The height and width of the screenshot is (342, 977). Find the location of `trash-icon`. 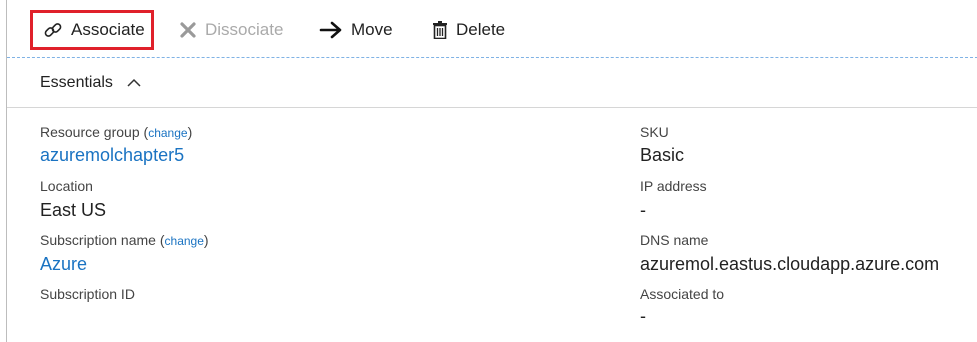

trash-icon is located at coordinates (440, 30).